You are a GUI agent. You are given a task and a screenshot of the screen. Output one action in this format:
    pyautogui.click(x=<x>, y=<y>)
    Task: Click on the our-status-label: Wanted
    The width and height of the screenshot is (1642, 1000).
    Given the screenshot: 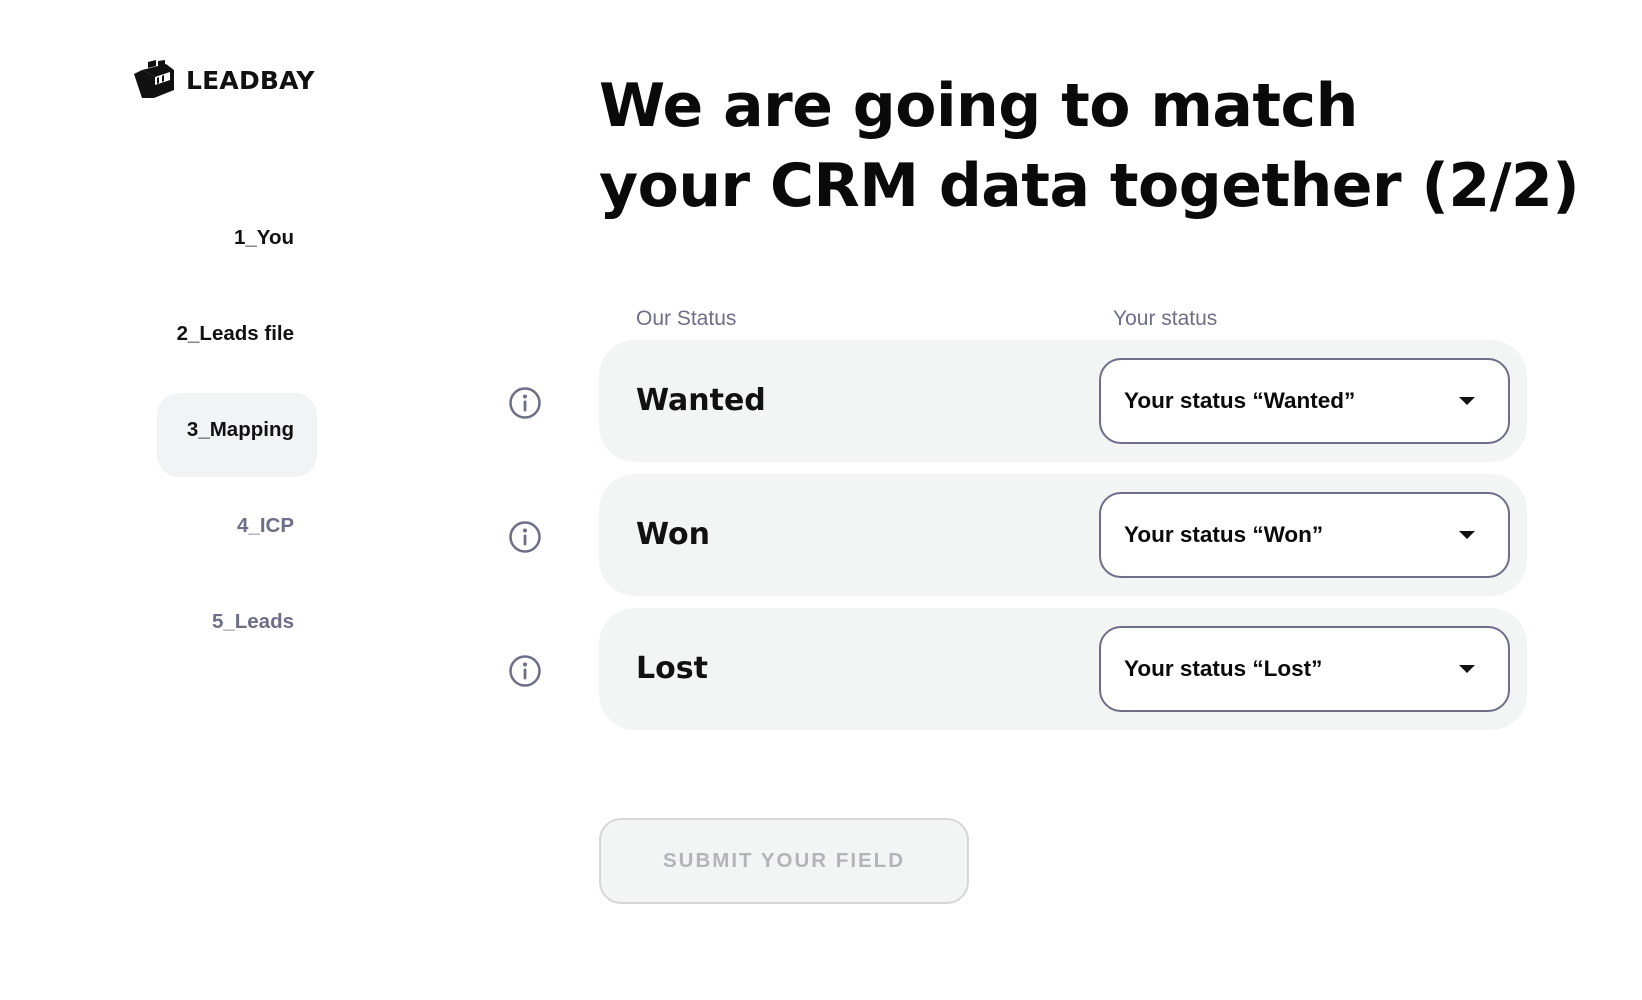 What is the action you would take?
    pyautogui.click(x=701, y=400)
    